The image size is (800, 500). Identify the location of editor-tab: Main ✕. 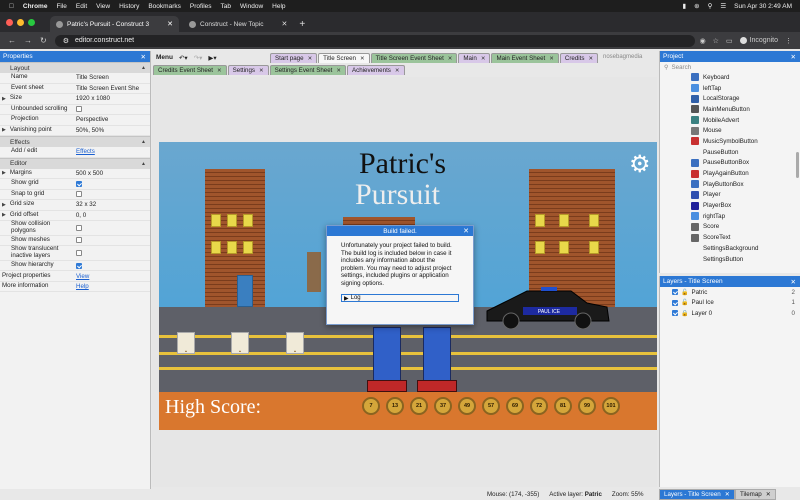
(474, 58).